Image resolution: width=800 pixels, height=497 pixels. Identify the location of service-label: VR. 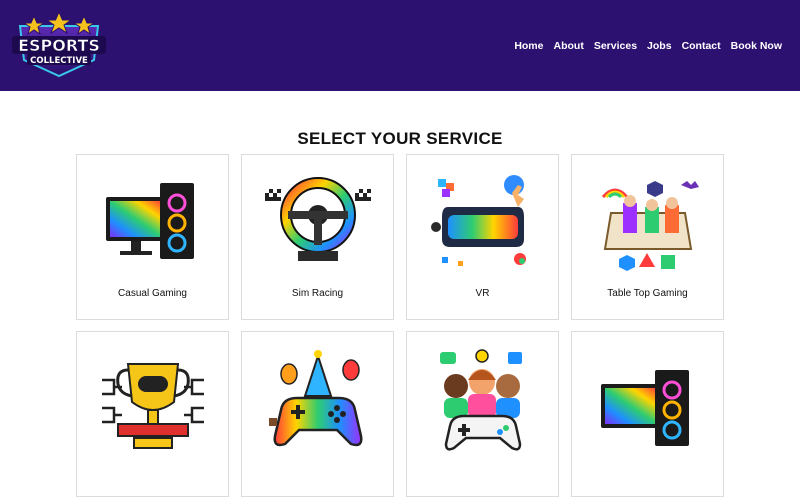
(482, 293).